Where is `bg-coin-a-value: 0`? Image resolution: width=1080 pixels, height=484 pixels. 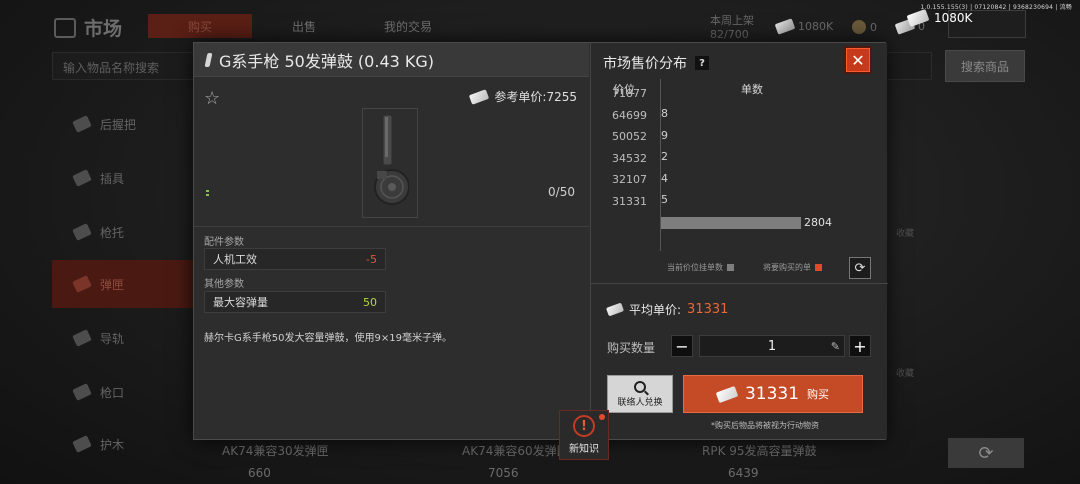 bg-coin-a-value: 0 is located at coordinates (873, 27).